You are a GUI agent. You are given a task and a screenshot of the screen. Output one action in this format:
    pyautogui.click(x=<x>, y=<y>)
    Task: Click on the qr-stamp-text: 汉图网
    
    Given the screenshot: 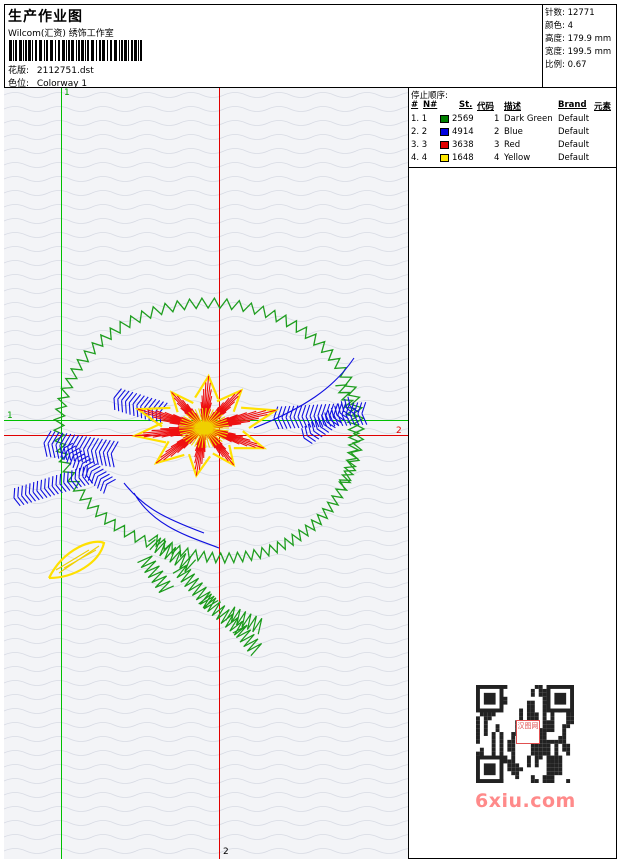 What is the action you would take?
    pyautogui.click(x=528, y=726)
    